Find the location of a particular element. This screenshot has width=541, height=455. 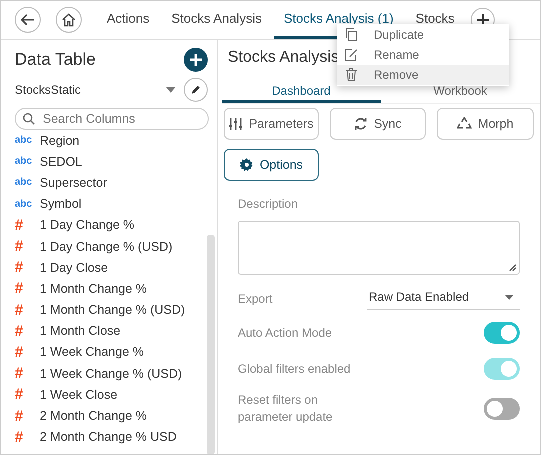

menu-item: Remove is located at coordinates (423, 75).